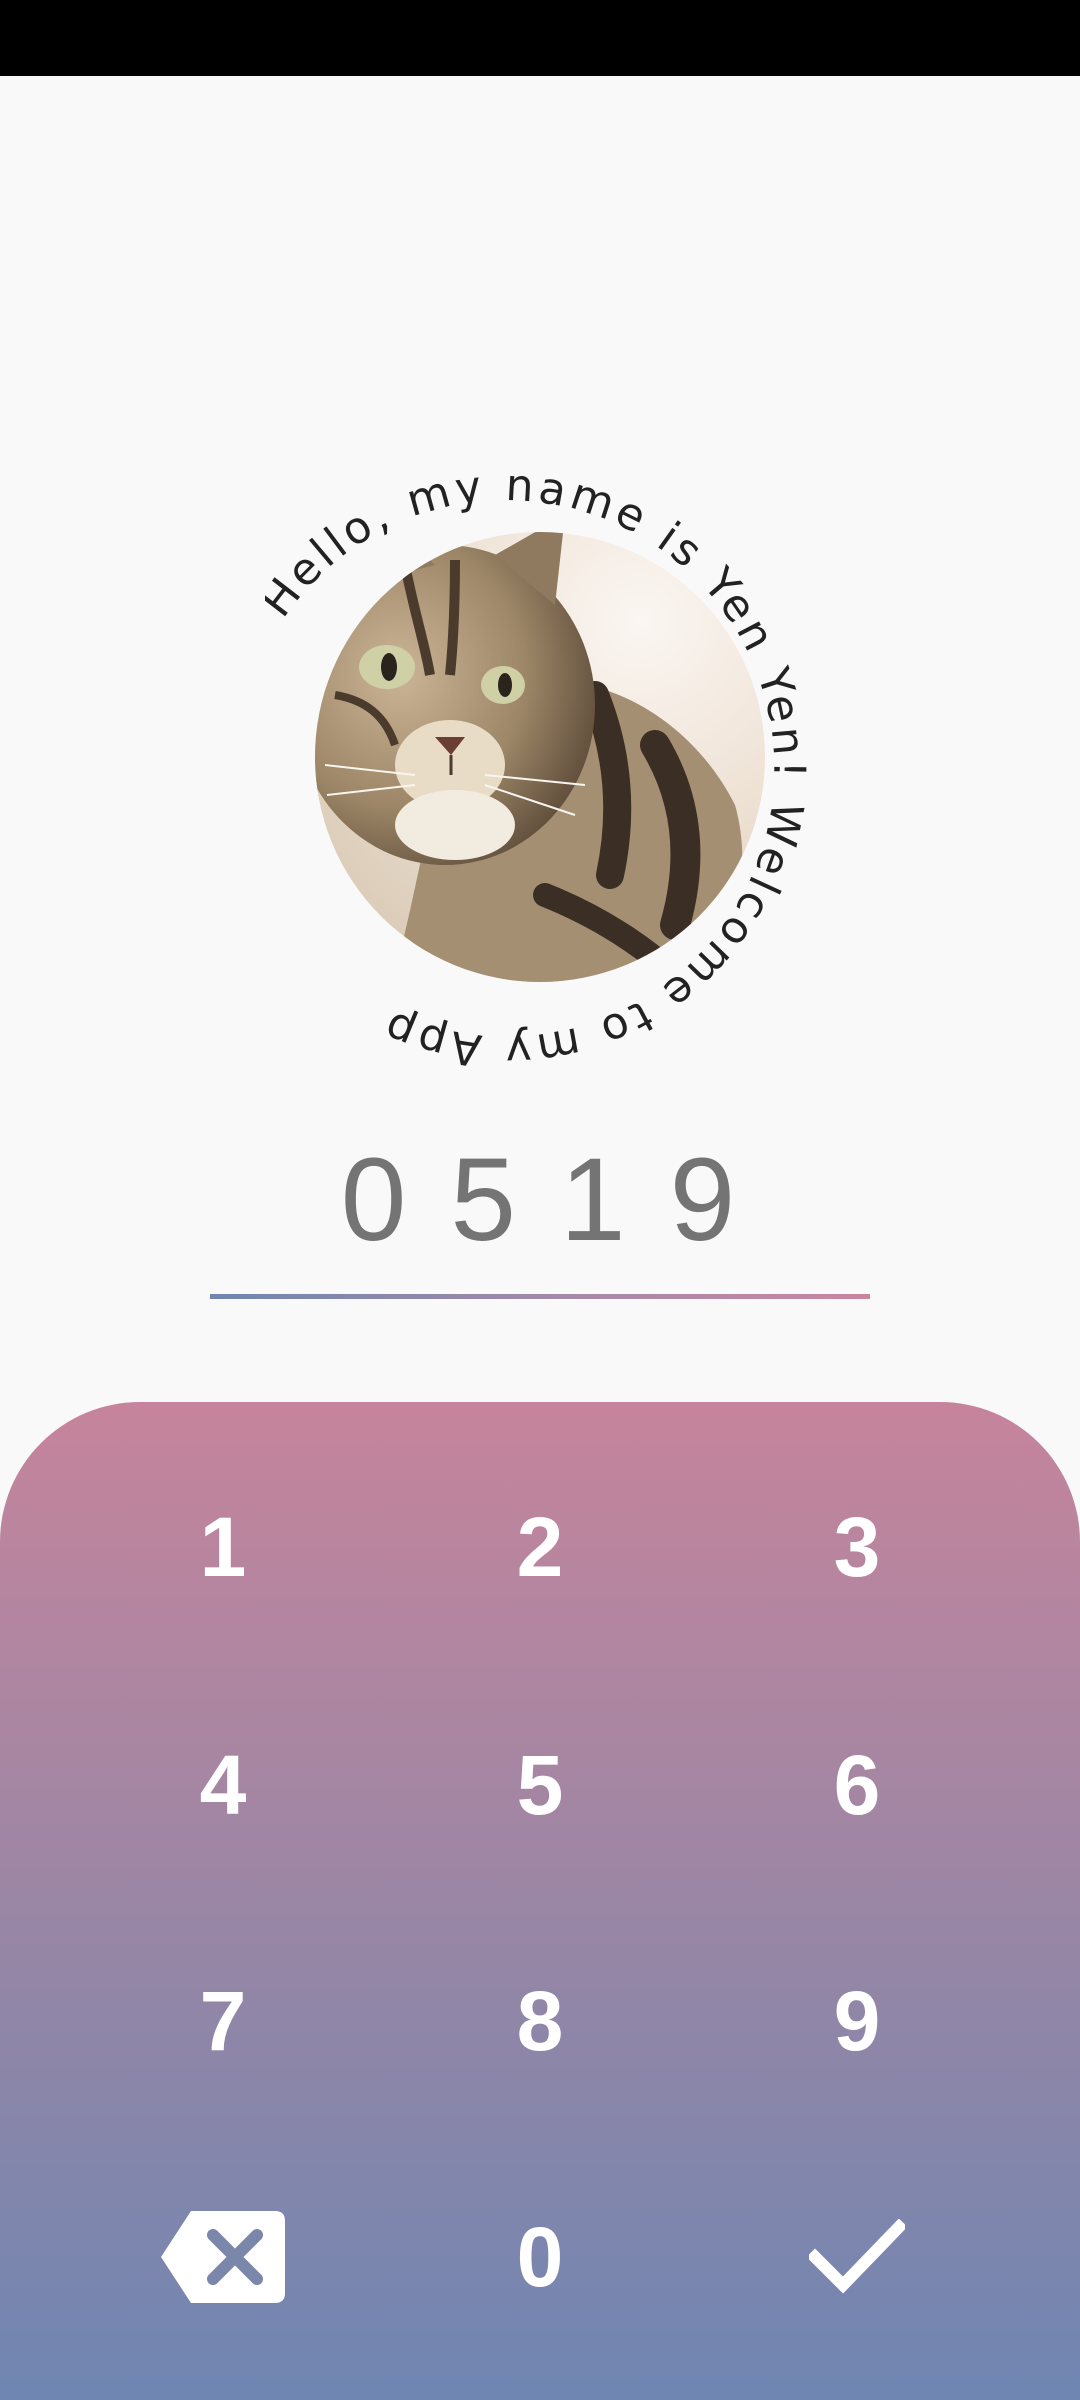 The width and height of the screenshot is (1080, 2400). I want to click on confirm-button, so click(857, 2257).